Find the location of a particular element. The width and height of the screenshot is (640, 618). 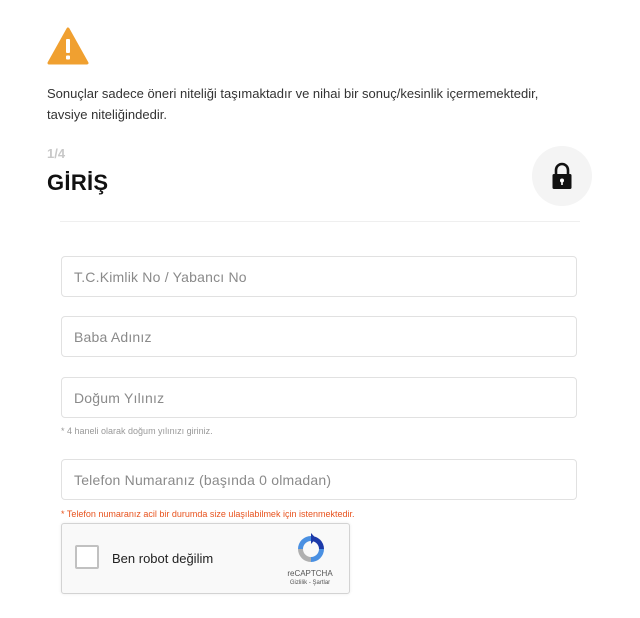

phone-input is located at coordinates (319, 479).